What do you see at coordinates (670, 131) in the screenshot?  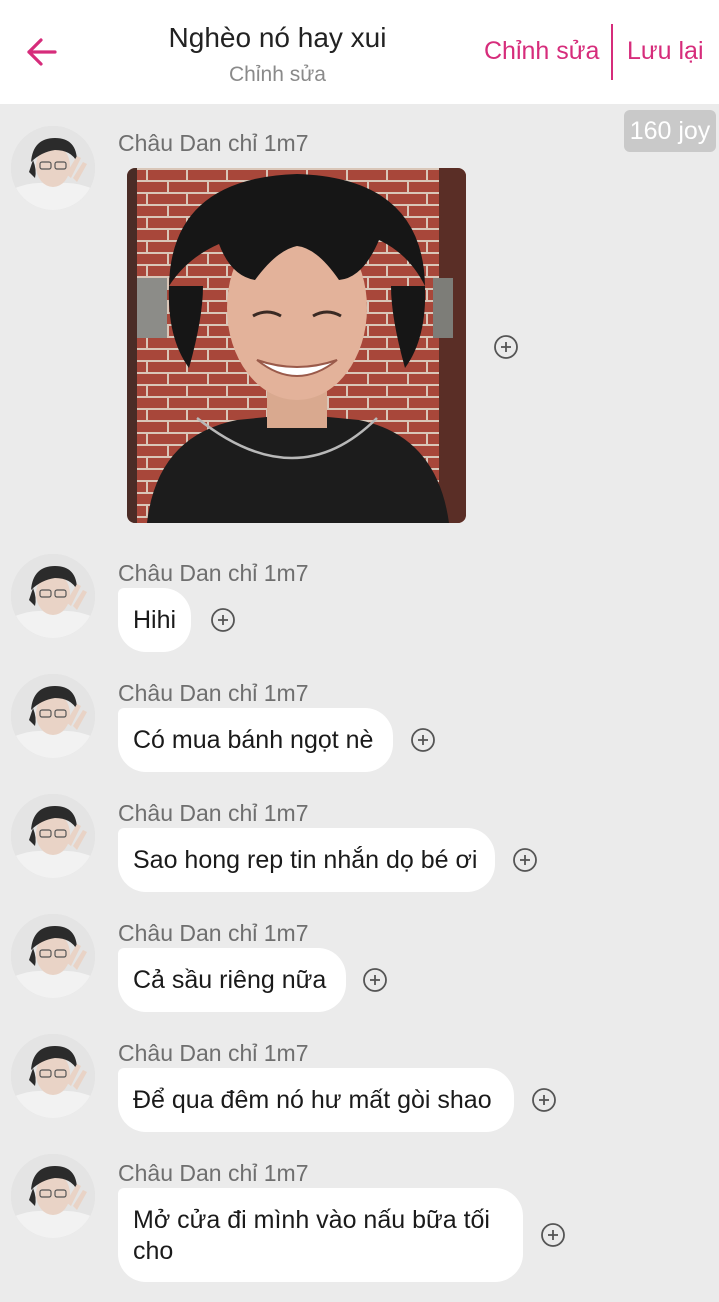 I see `joy-badge: 160 joy` at bounding box center [670, 131].